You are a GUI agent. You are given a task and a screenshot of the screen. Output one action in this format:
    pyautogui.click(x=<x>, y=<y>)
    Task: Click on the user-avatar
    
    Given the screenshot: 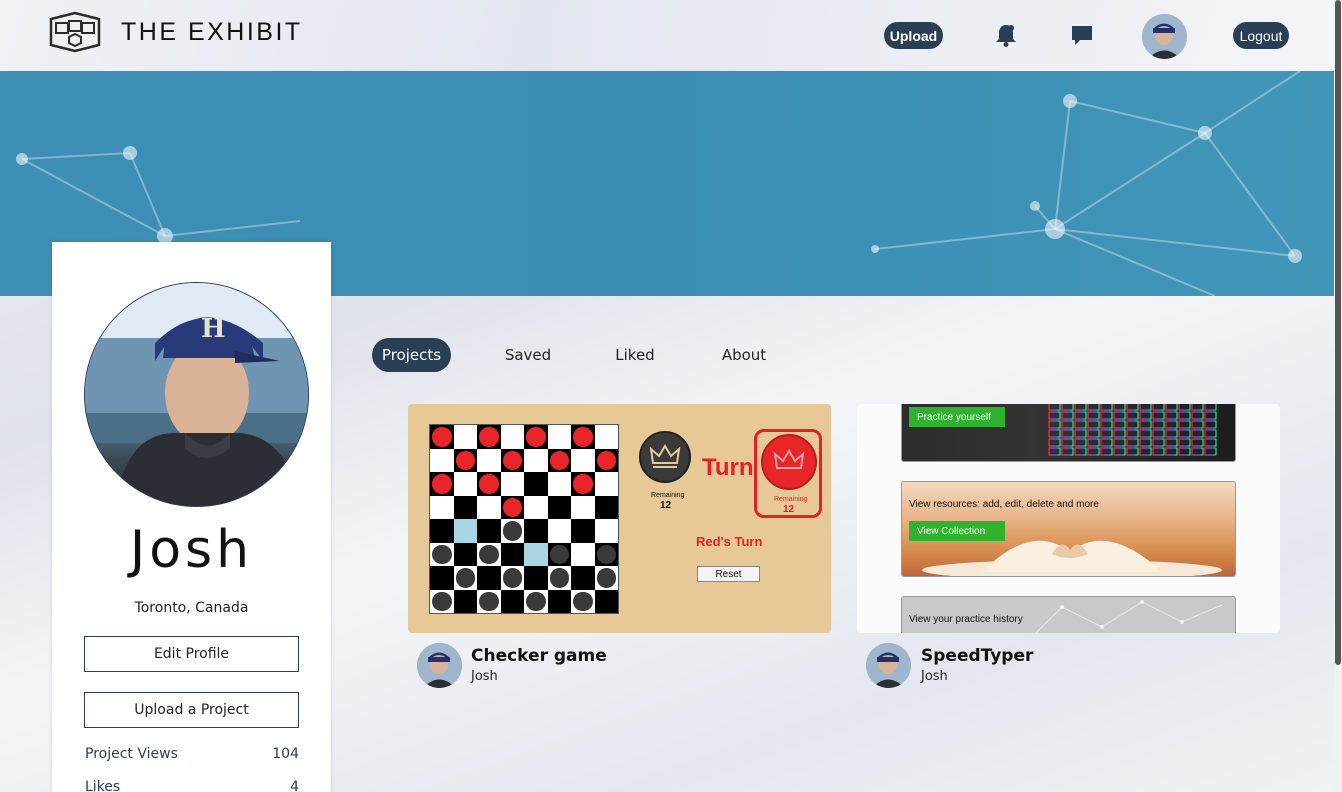 What is the action you would take?
    pyautogui.click(x=1164, y=36)
    